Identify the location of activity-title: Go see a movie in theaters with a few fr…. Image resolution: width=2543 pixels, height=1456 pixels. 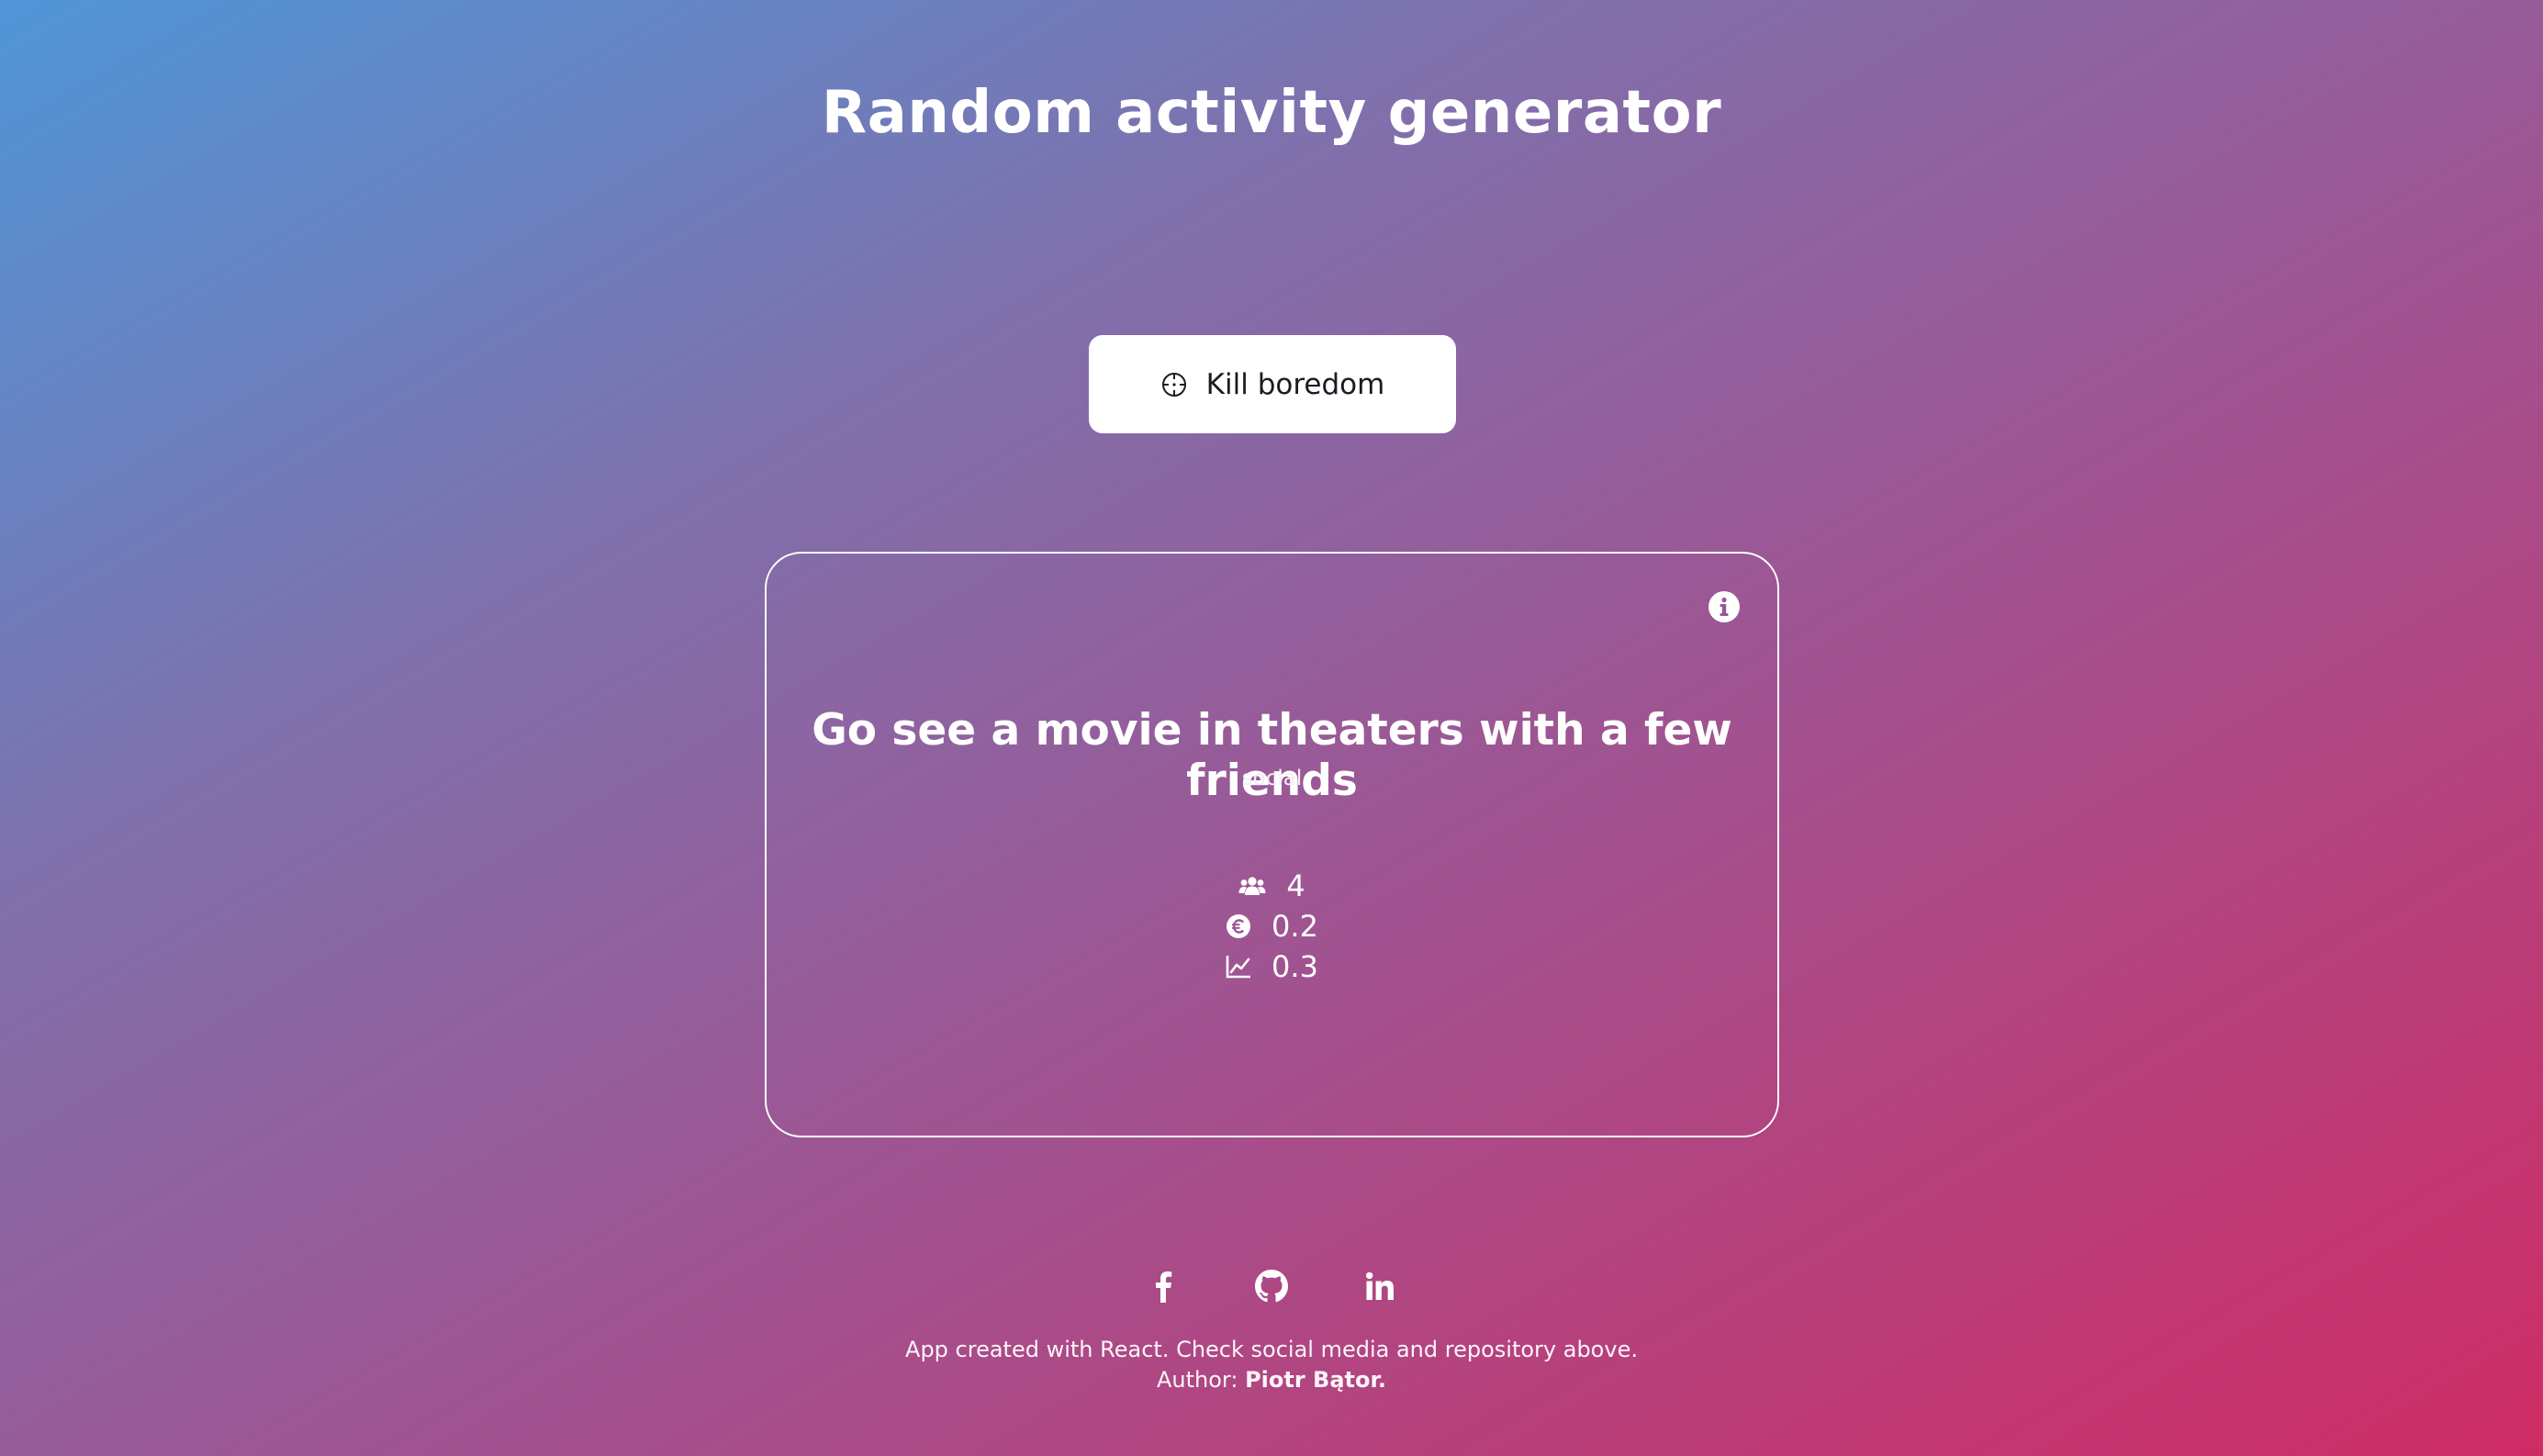
(1272, 755).